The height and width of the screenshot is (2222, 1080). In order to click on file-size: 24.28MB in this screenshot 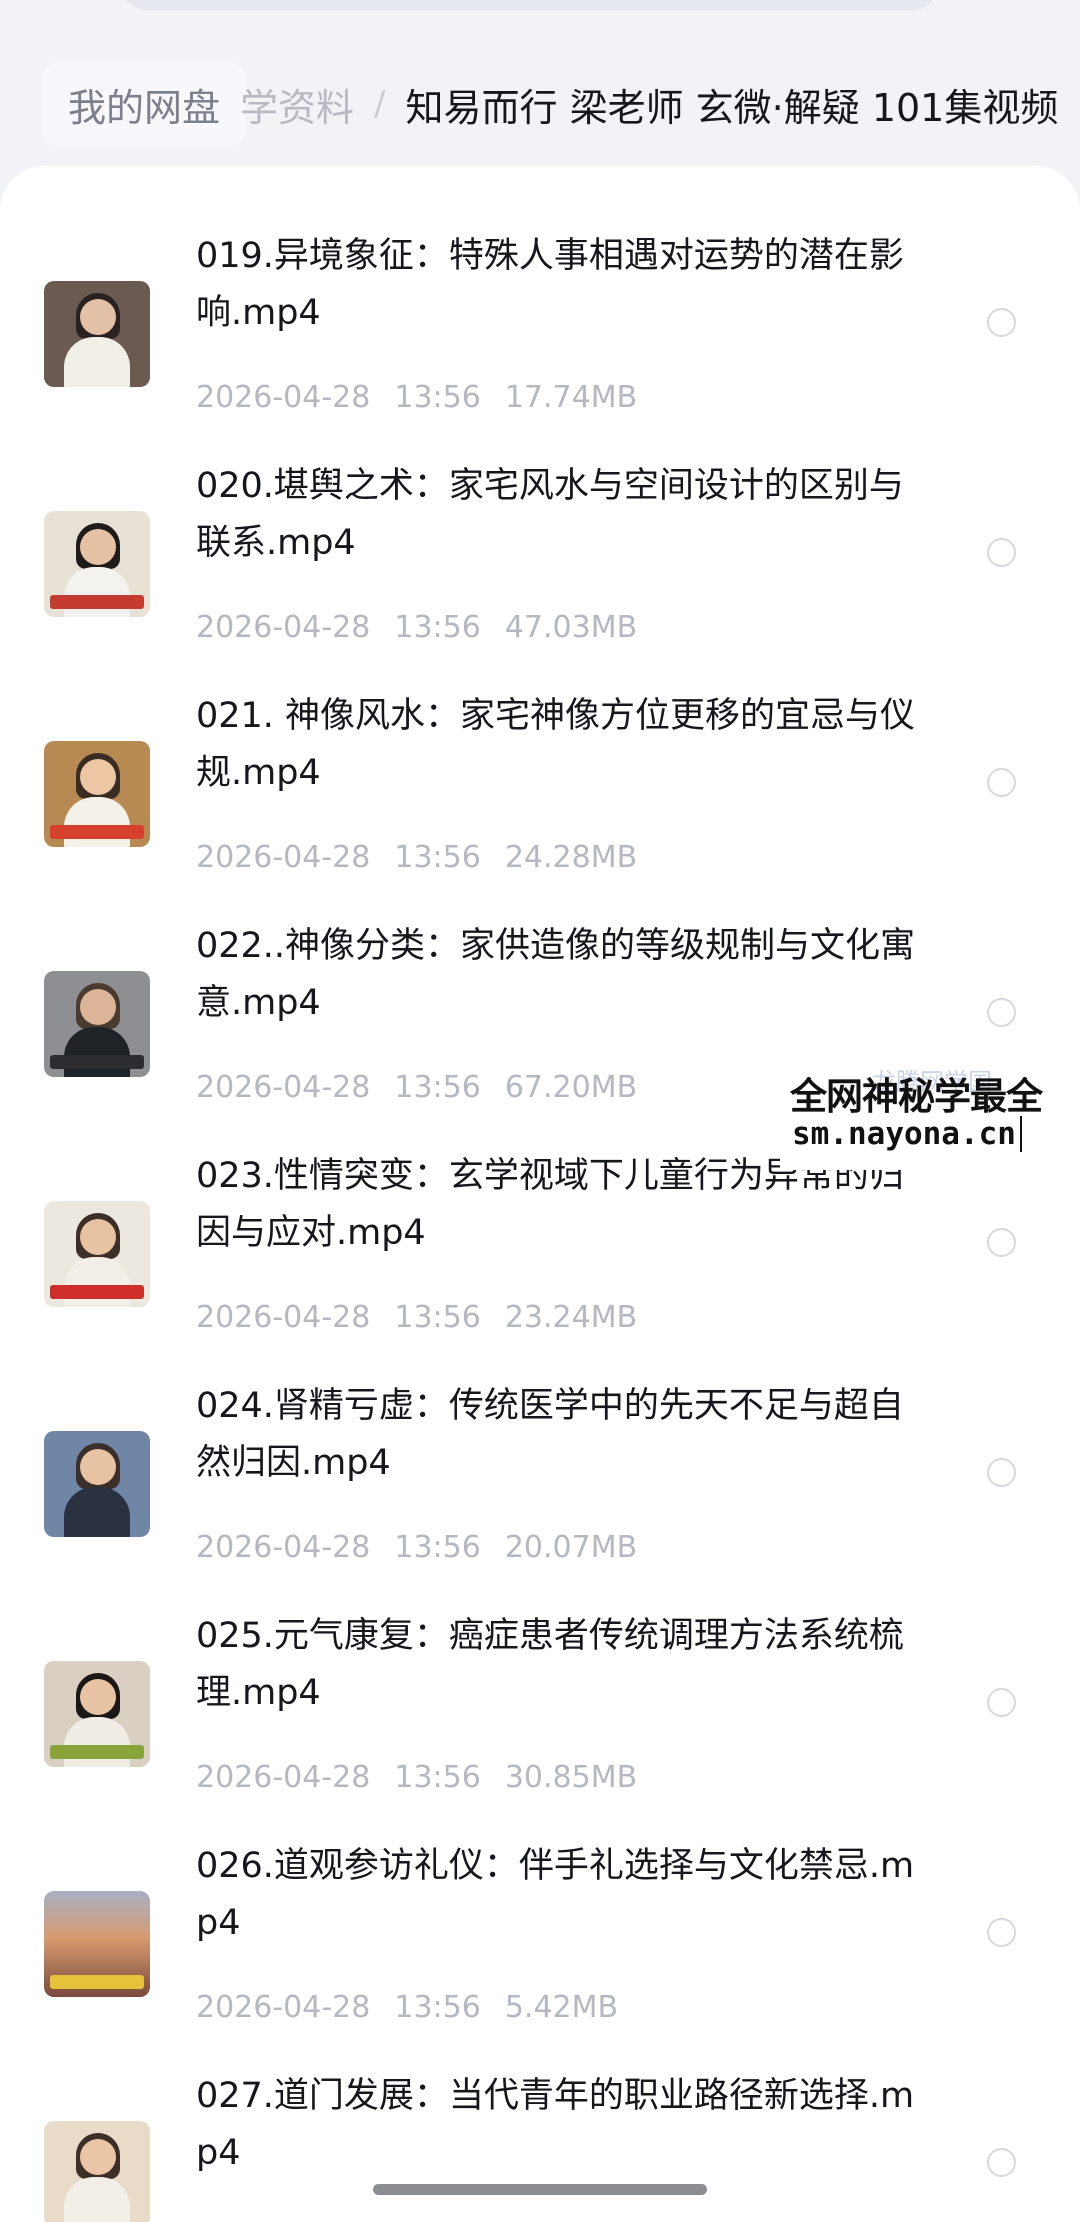, I will do `click(571, 857)`.